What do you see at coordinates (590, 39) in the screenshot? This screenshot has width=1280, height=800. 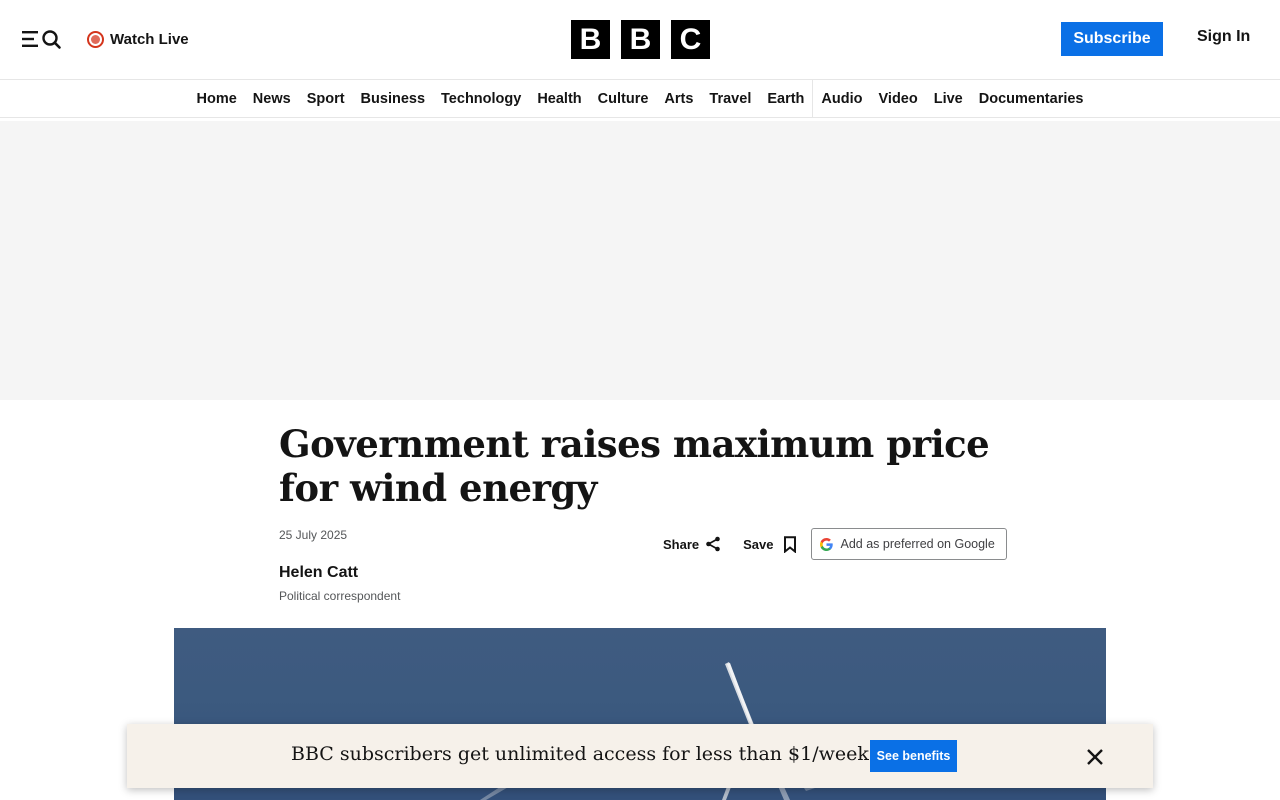 I see `logo-letter-b1: B` at bounding box center [590, 39].